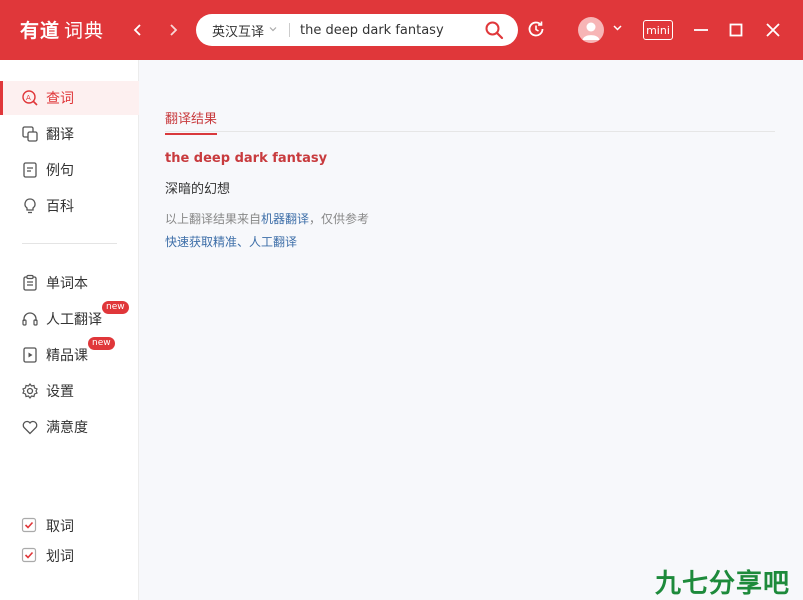 The image size is (803, 600). I want to click on sidebar-item-lookup: A 查词, so click(69, 98).